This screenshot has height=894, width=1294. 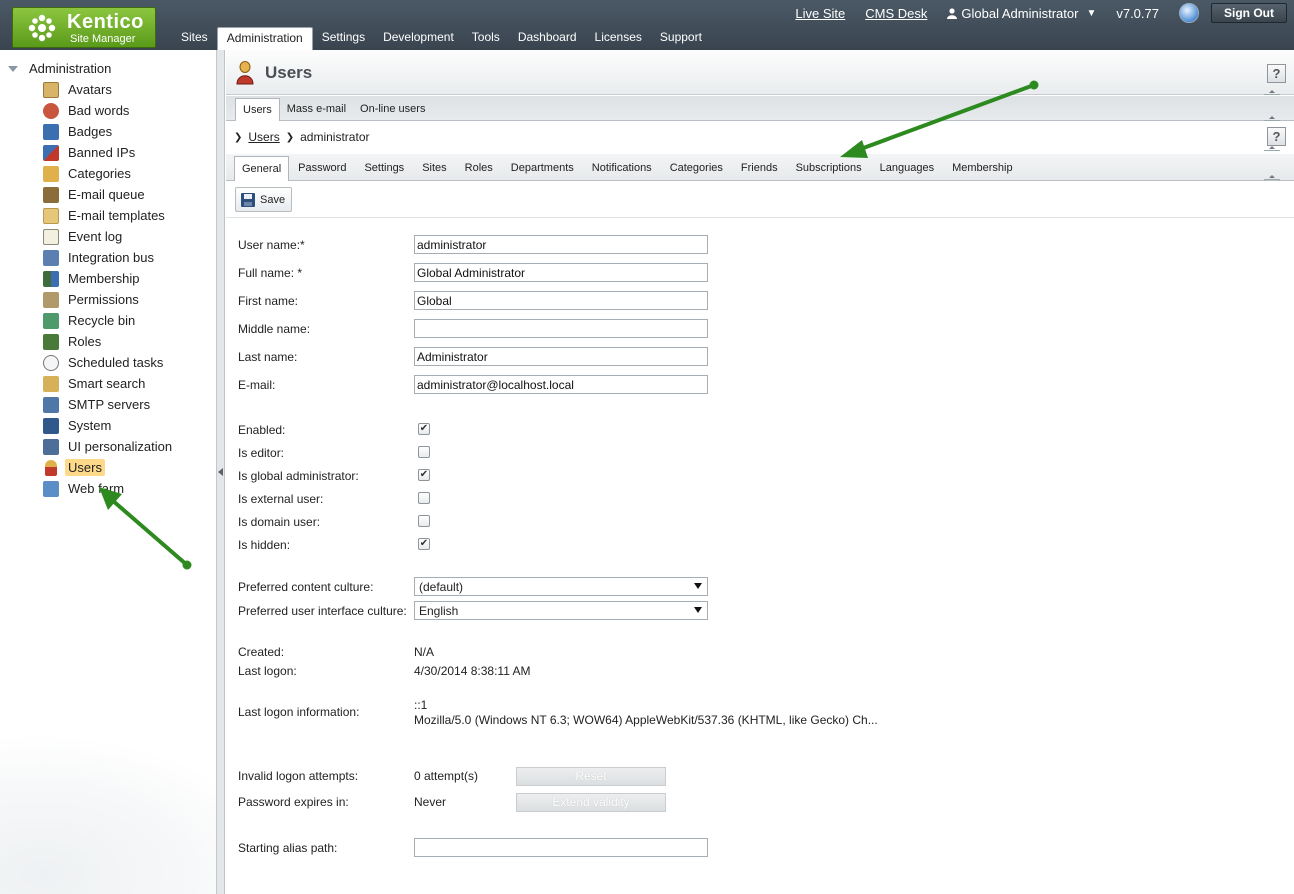 I want to click on content-culture-select: (default), so click(x=561, y=586).